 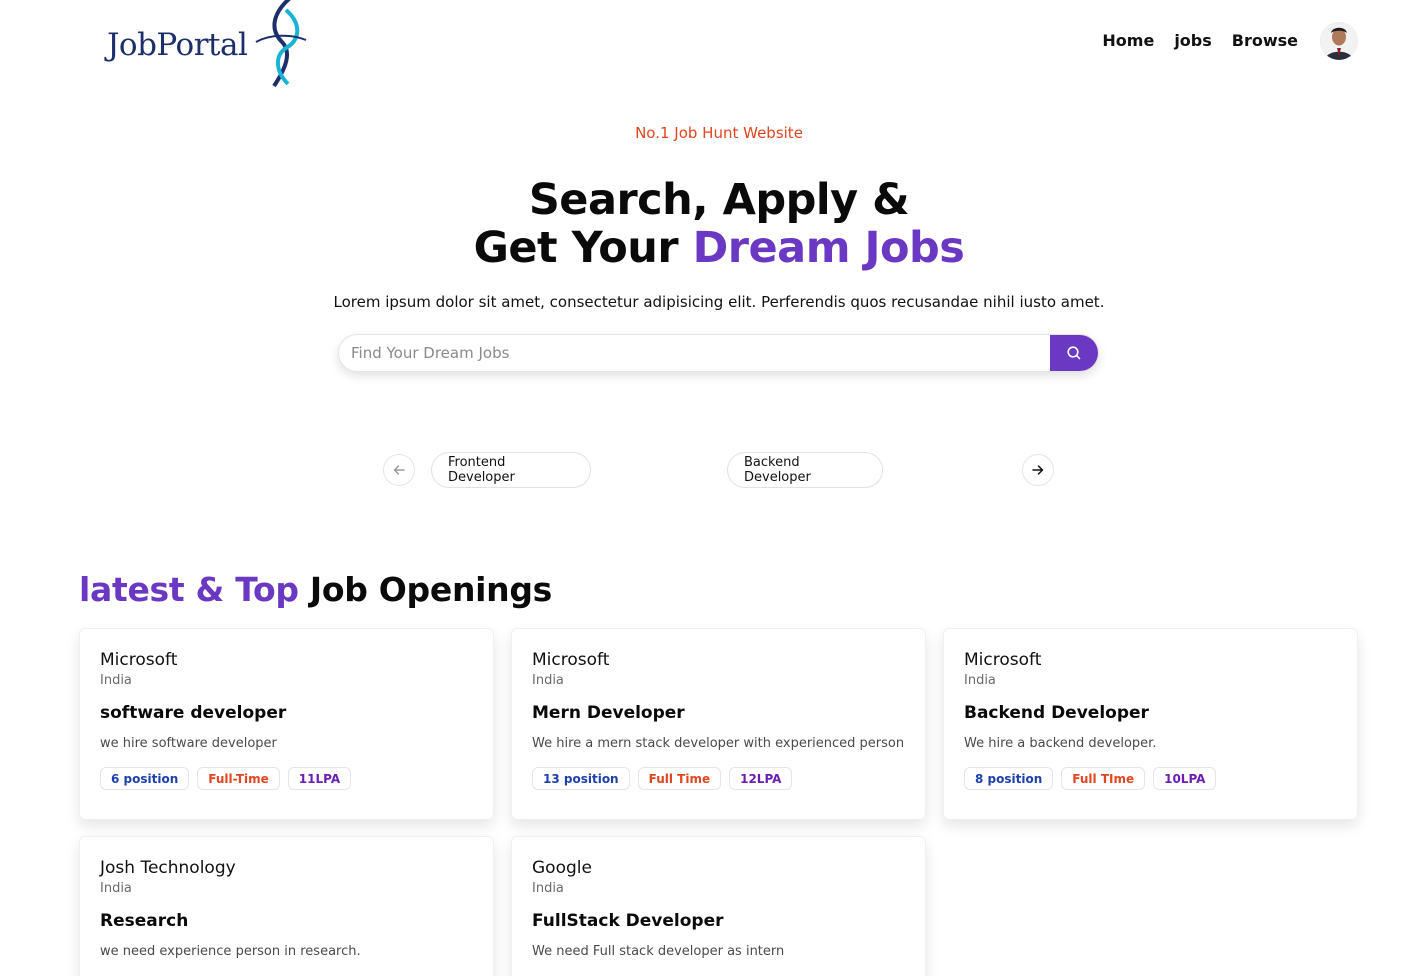 I want to click on job-title: software developer, so click(x=193, y=713).